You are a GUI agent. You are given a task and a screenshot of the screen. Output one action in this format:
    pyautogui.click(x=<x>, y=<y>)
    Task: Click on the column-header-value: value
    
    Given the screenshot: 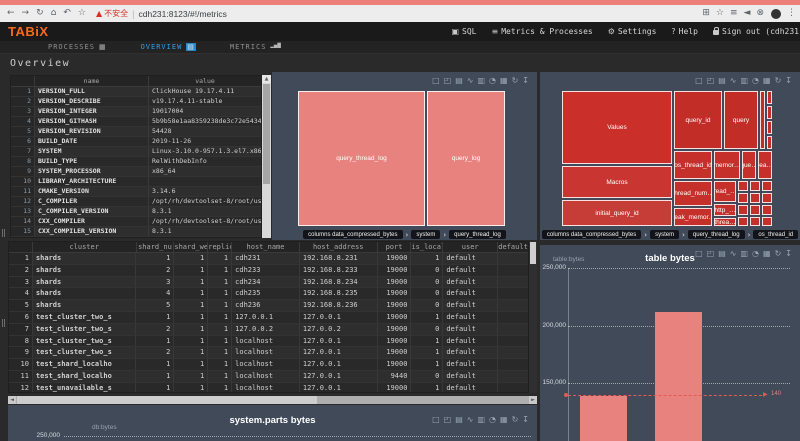 What is the action you would take?
    pyautogui.click(x=205, y=81)
    